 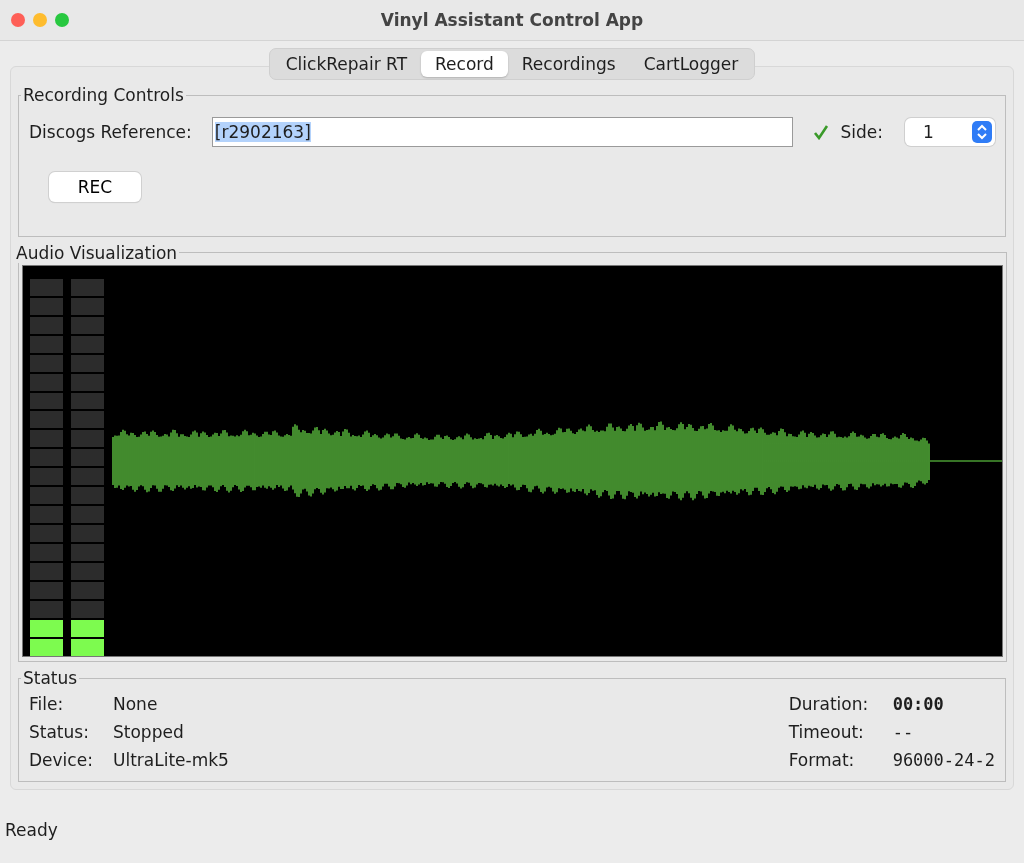 I want to click on reference-input-field: [r2902163], so click(x=502, y=132).